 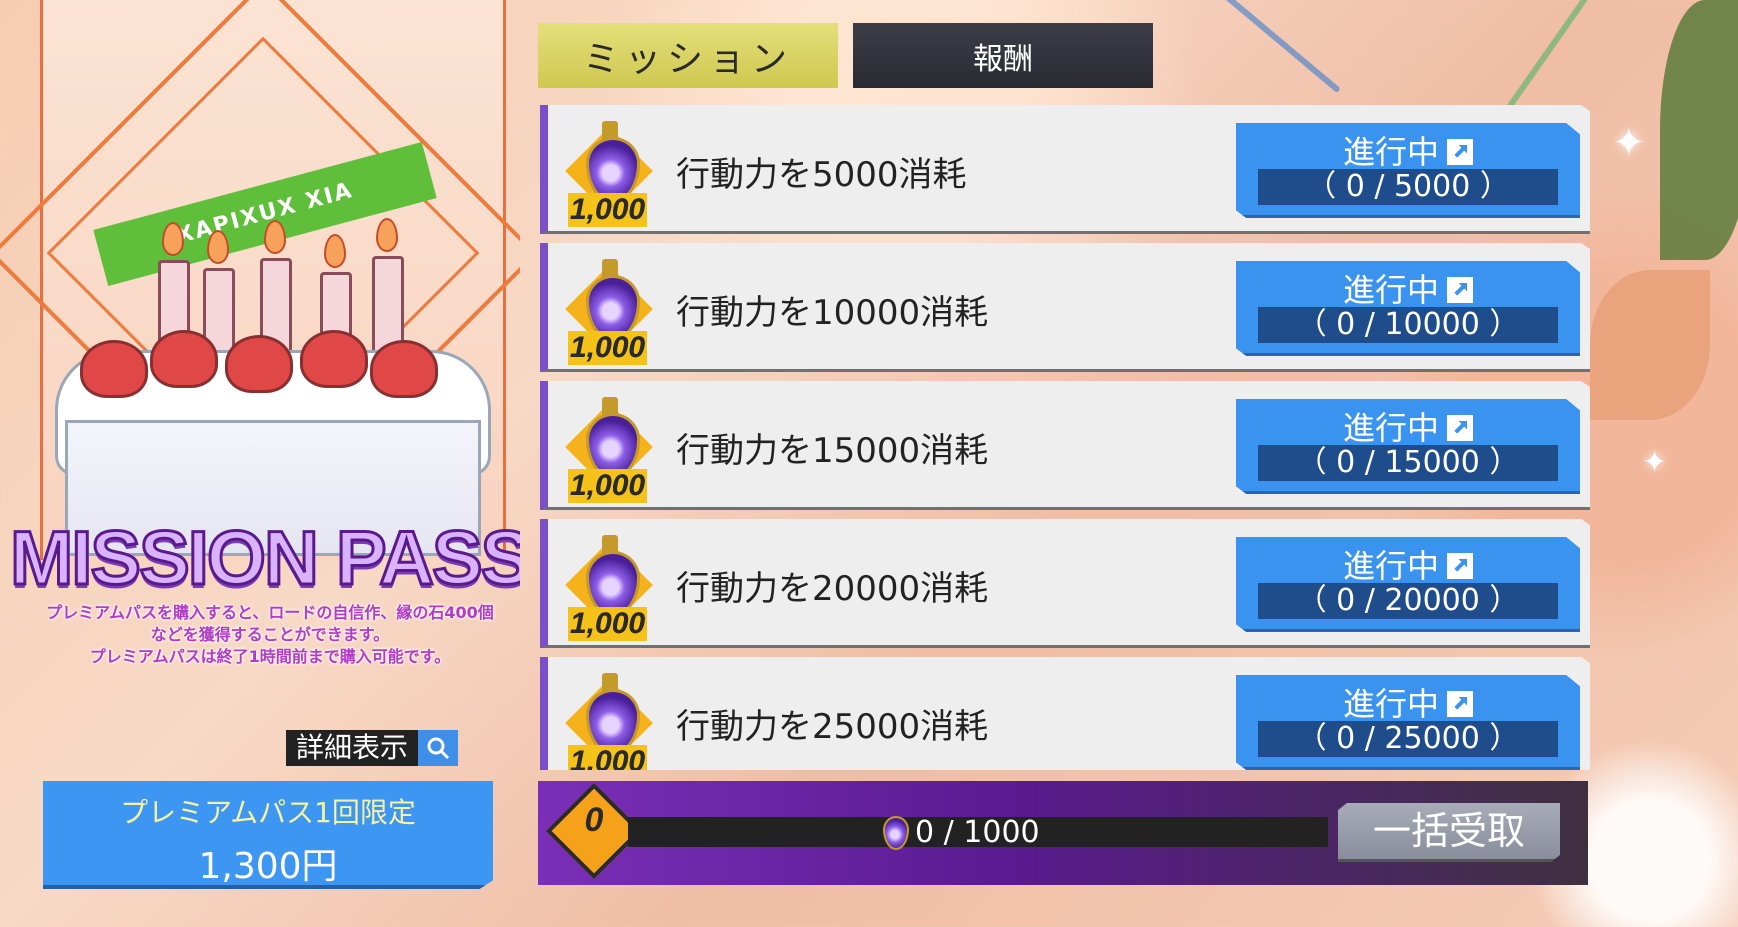 I want to click on level-number: 0, so click(x=594, y=820).